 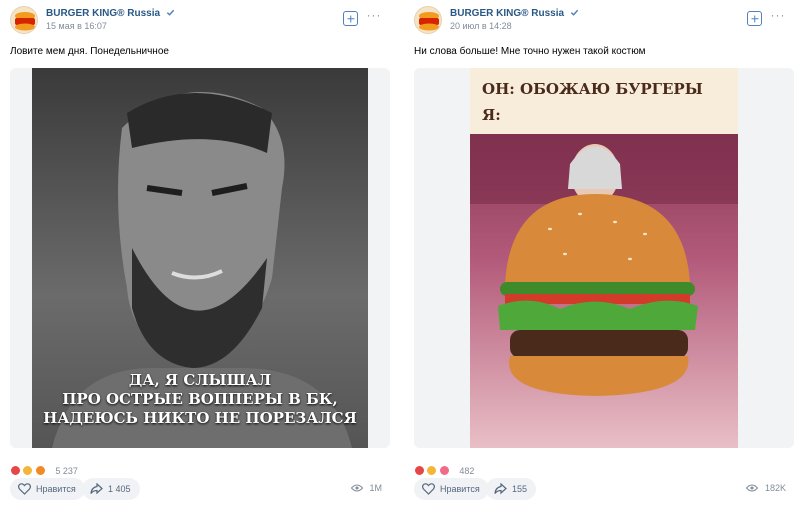 I want to click on reactions-count: 482, so click(x=467, y=470).